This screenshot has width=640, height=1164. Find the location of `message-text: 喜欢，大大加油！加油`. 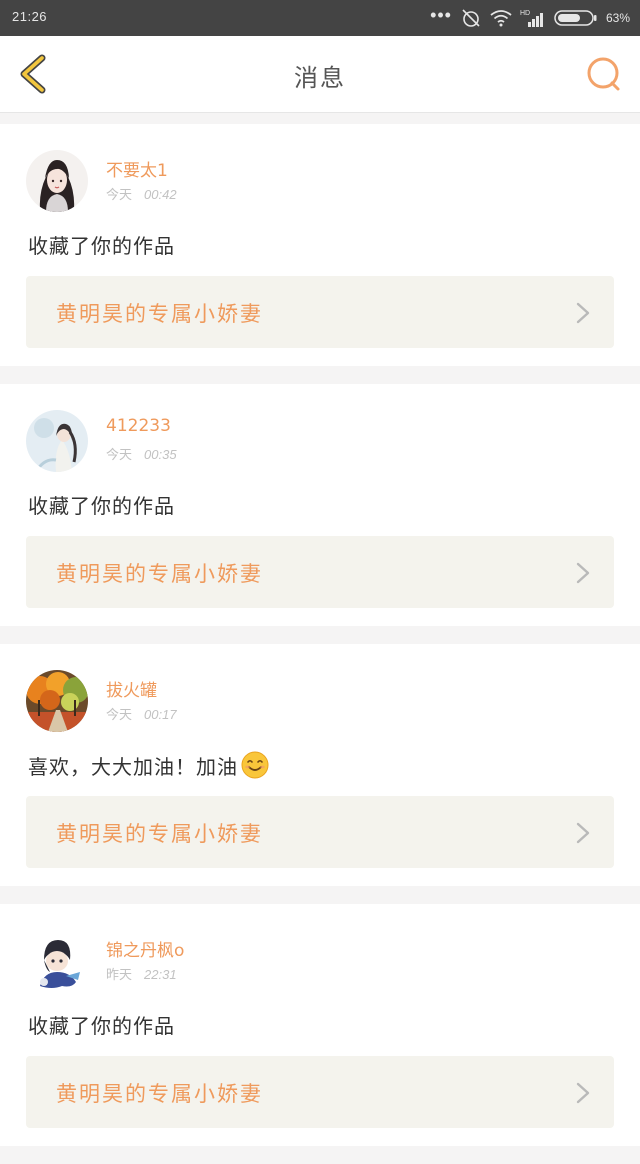

message-text: 喜欢，大大加油！加油 is located at coordinates (133, 766).